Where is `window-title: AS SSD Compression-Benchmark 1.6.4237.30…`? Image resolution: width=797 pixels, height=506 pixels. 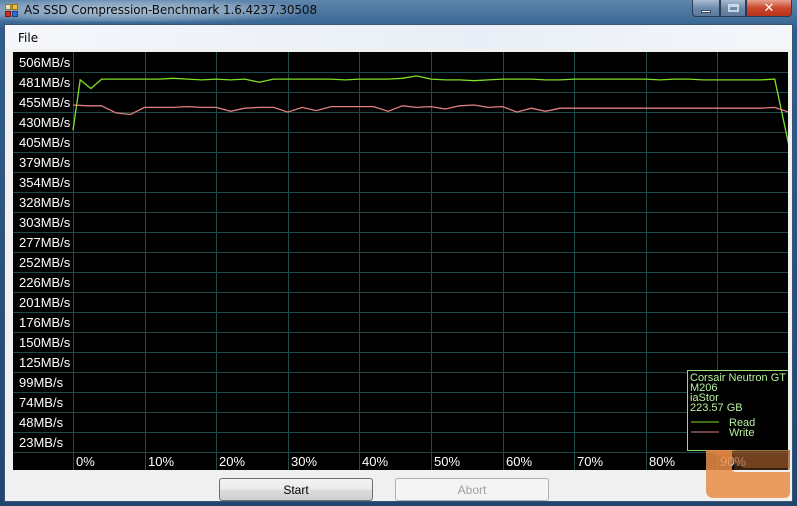
window-title: AS SSD Compression-Benchmark 1.6.4237.30… is located at coordinates (170, 10).